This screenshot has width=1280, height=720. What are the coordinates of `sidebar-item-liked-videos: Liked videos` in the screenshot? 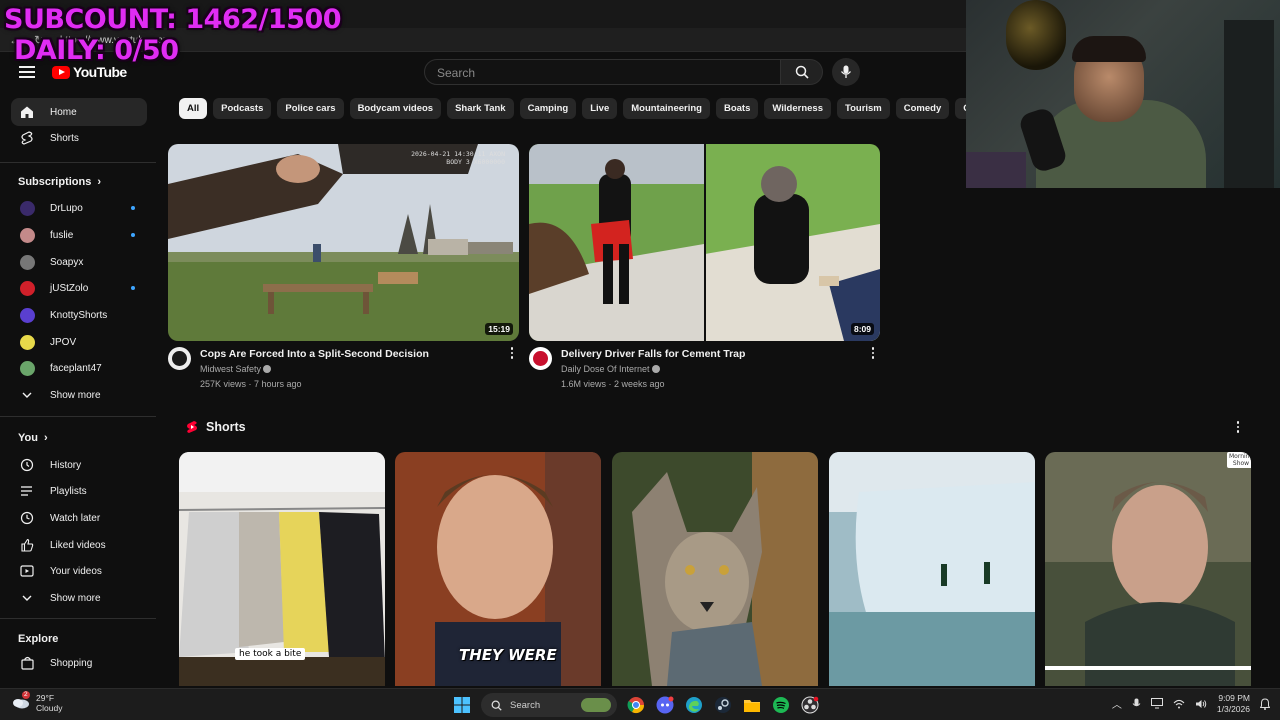 It's located at (79, 545).